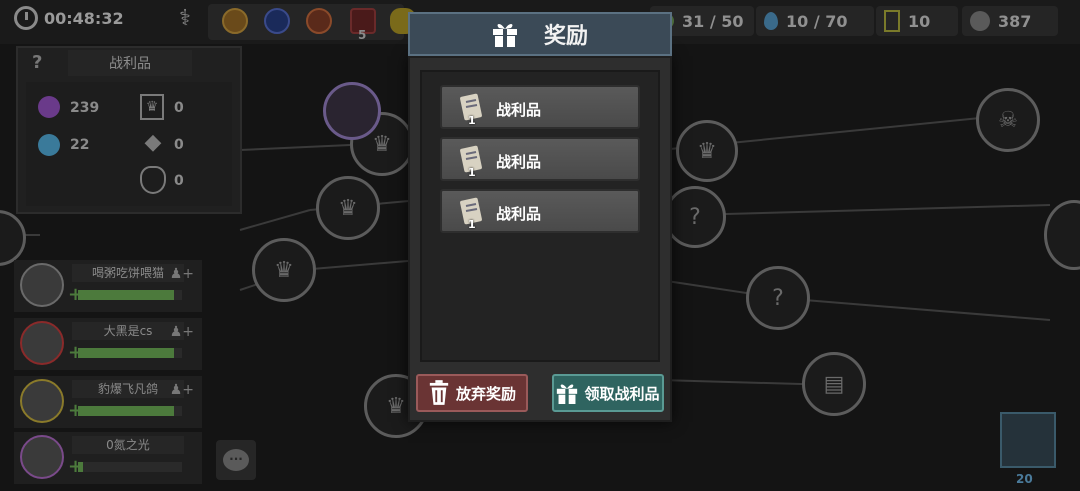 The width and height of the screenshot is (1080, 491). What do you see at coordinates (85, 108) in the screenshot?
I see `potion-value: 239` at bounding box center [85, 108].